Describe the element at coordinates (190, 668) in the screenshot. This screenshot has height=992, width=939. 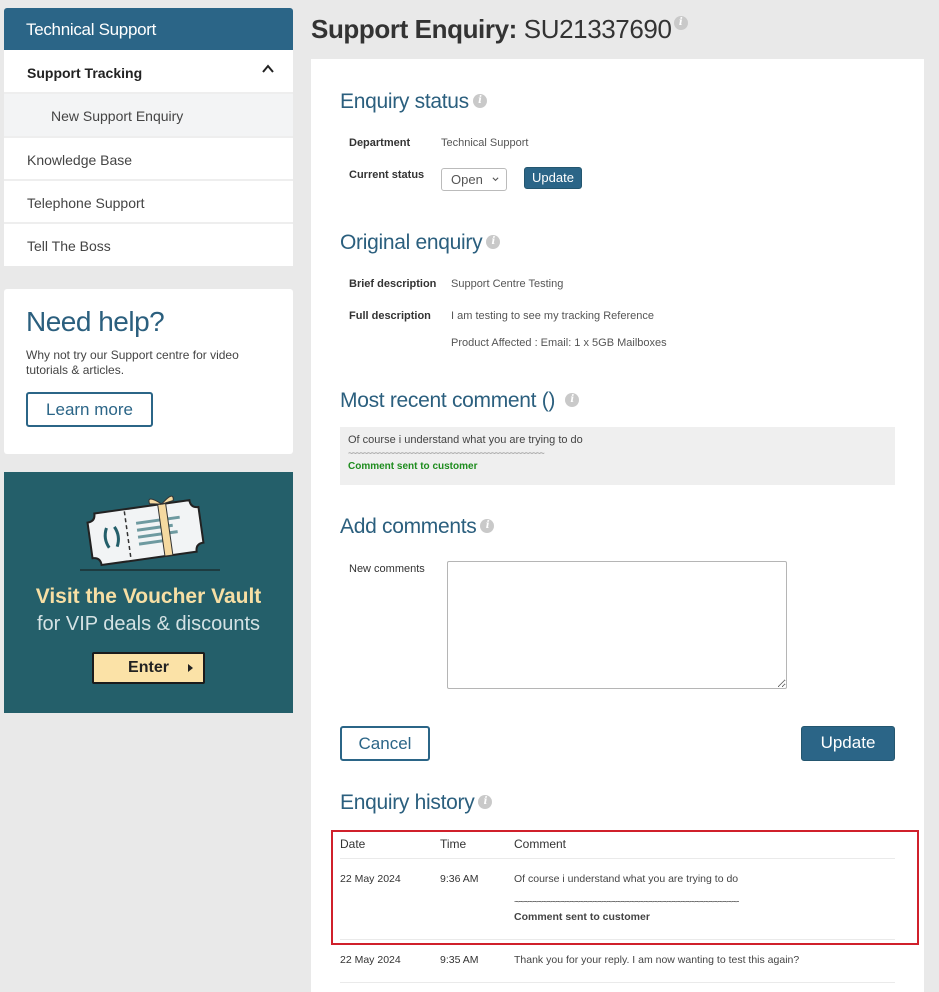
I see `caret-right-icon` at that location.